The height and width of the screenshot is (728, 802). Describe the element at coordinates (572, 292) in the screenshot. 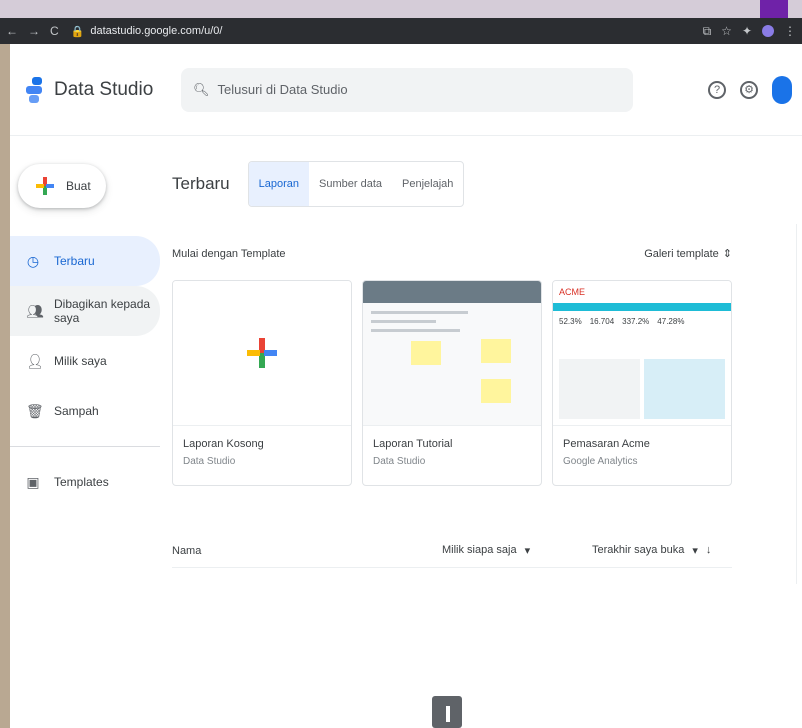

I see `acme-logo: ACME` at that location.